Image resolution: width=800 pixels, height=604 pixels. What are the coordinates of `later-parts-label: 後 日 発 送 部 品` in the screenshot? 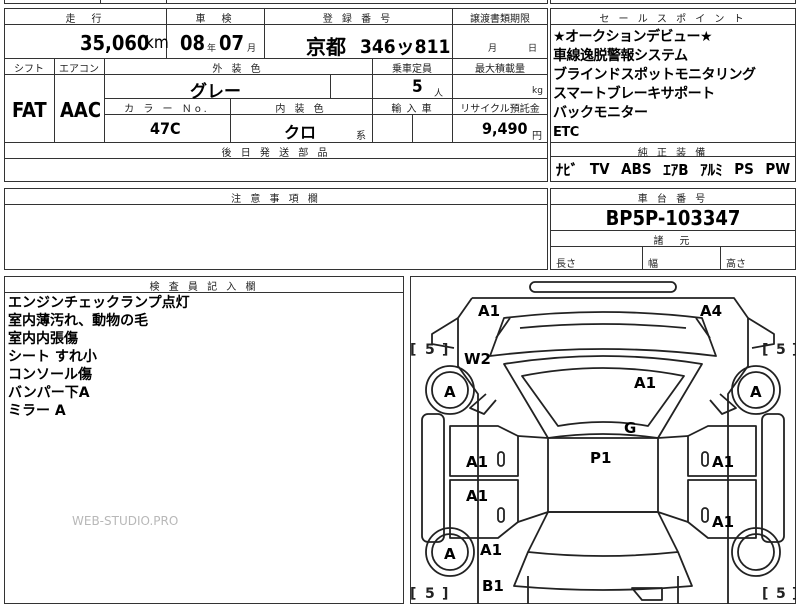 It's located at (276, 153).